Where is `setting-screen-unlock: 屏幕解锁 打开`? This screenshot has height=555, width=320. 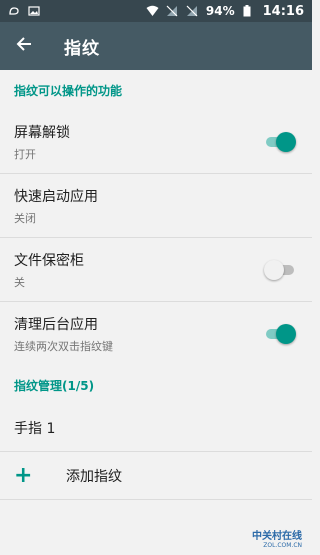
setting-screen-unlock: 屏幕解锁 打开 is located at coordinates (156, 142).